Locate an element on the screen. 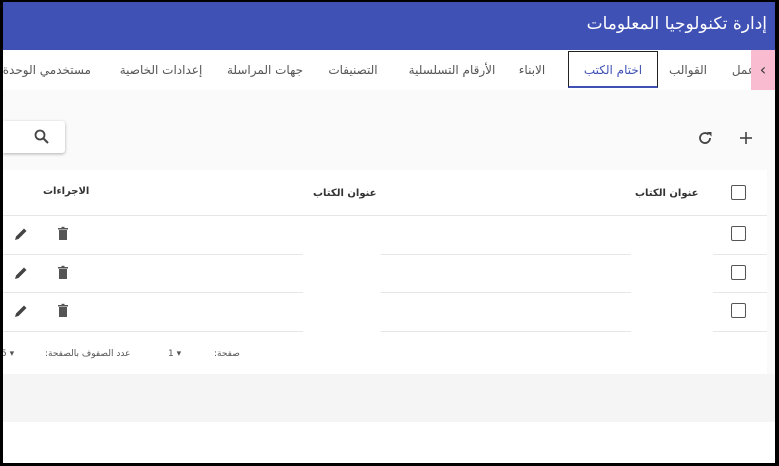  tab-children: الابناء is located at coordinates (532, 70).